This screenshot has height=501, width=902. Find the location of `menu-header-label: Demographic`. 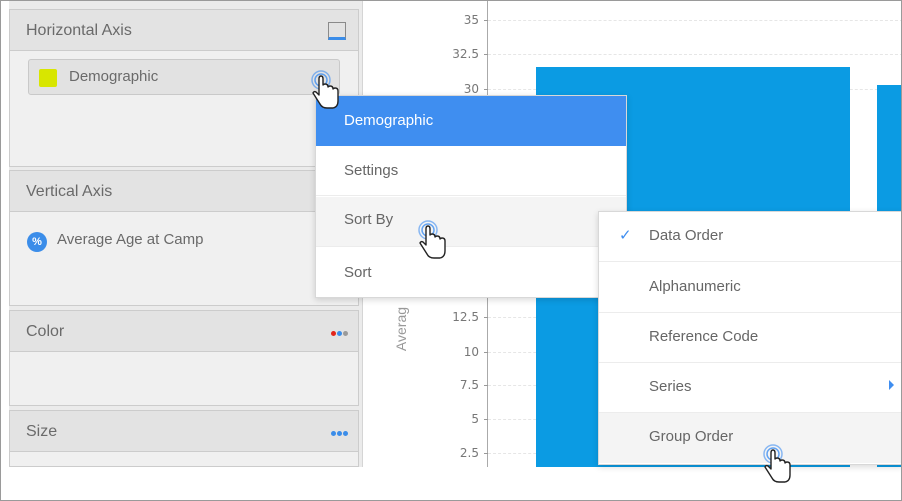

menu-header-label: Demographic is located at coordinates (389, 120).